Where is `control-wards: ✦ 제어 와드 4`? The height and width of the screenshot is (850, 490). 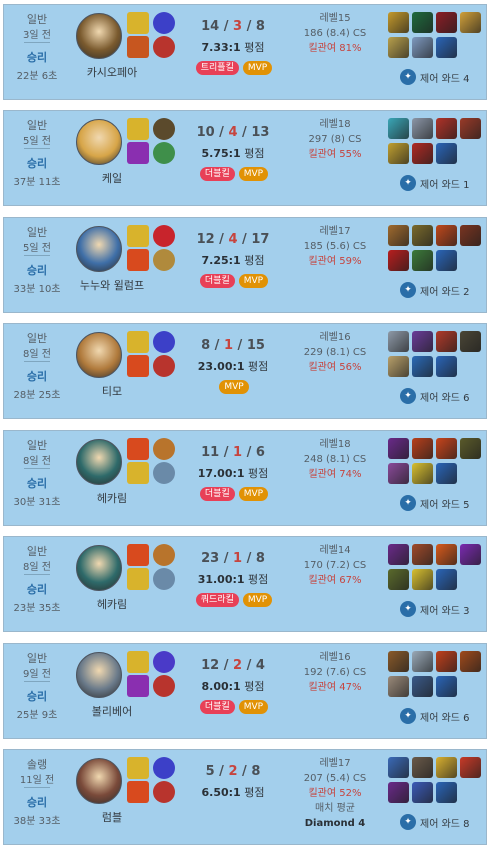
control-wards: ✦ 제어 와드 4 is located at coordinates (435, 77).